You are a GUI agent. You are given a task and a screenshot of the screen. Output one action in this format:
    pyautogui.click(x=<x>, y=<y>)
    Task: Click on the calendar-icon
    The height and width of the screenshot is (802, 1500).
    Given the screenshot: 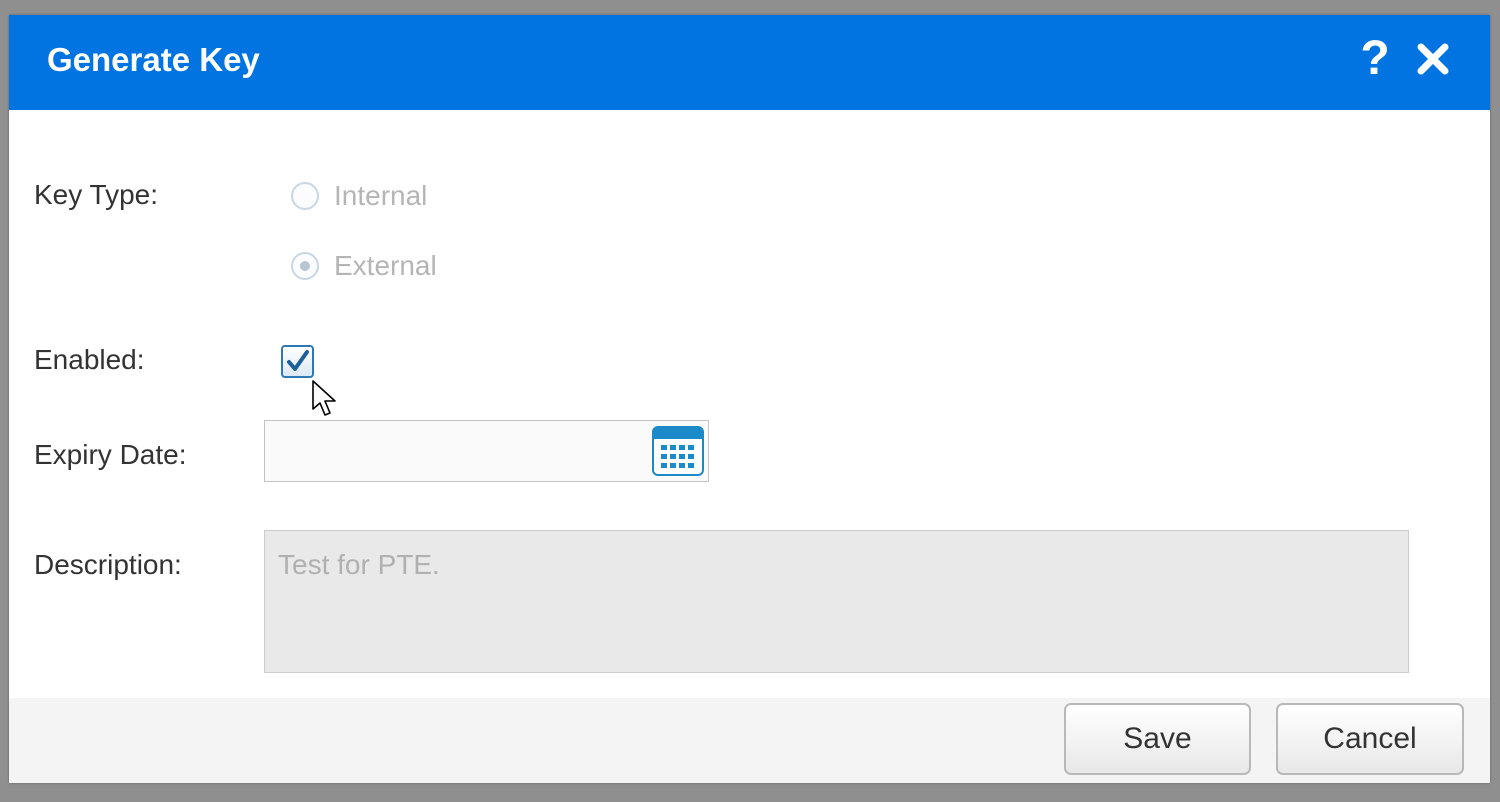 What is the action you would take?
    pyautogui.click(x=678, y=451)
    